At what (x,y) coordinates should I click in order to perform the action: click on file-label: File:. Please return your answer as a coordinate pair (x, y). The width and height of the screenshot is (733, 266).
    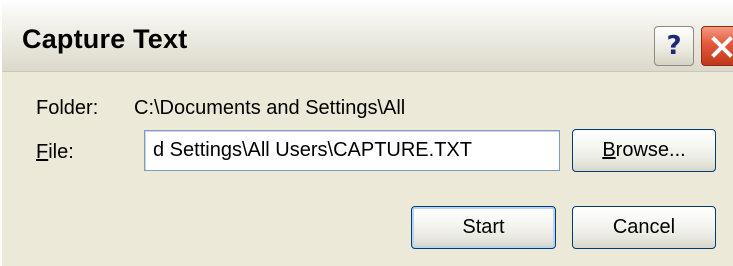
    Looking at the image, I should click on (55, 152).